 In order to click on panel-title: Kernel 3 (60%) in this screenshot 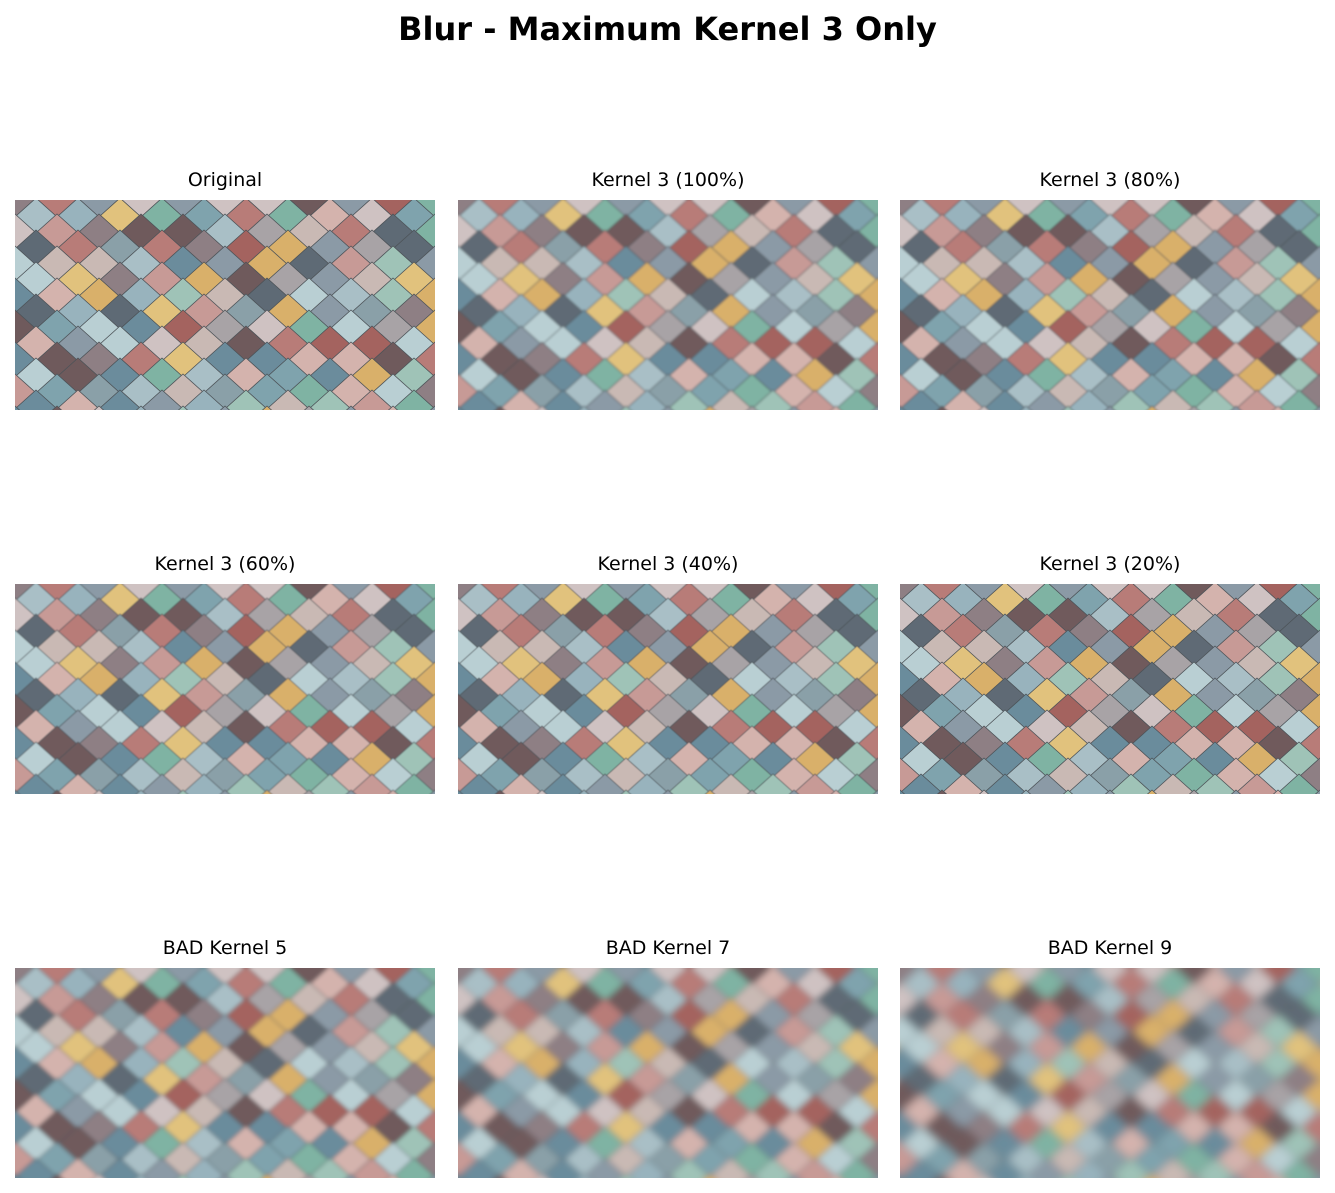, I will do `click(225, 564)`.